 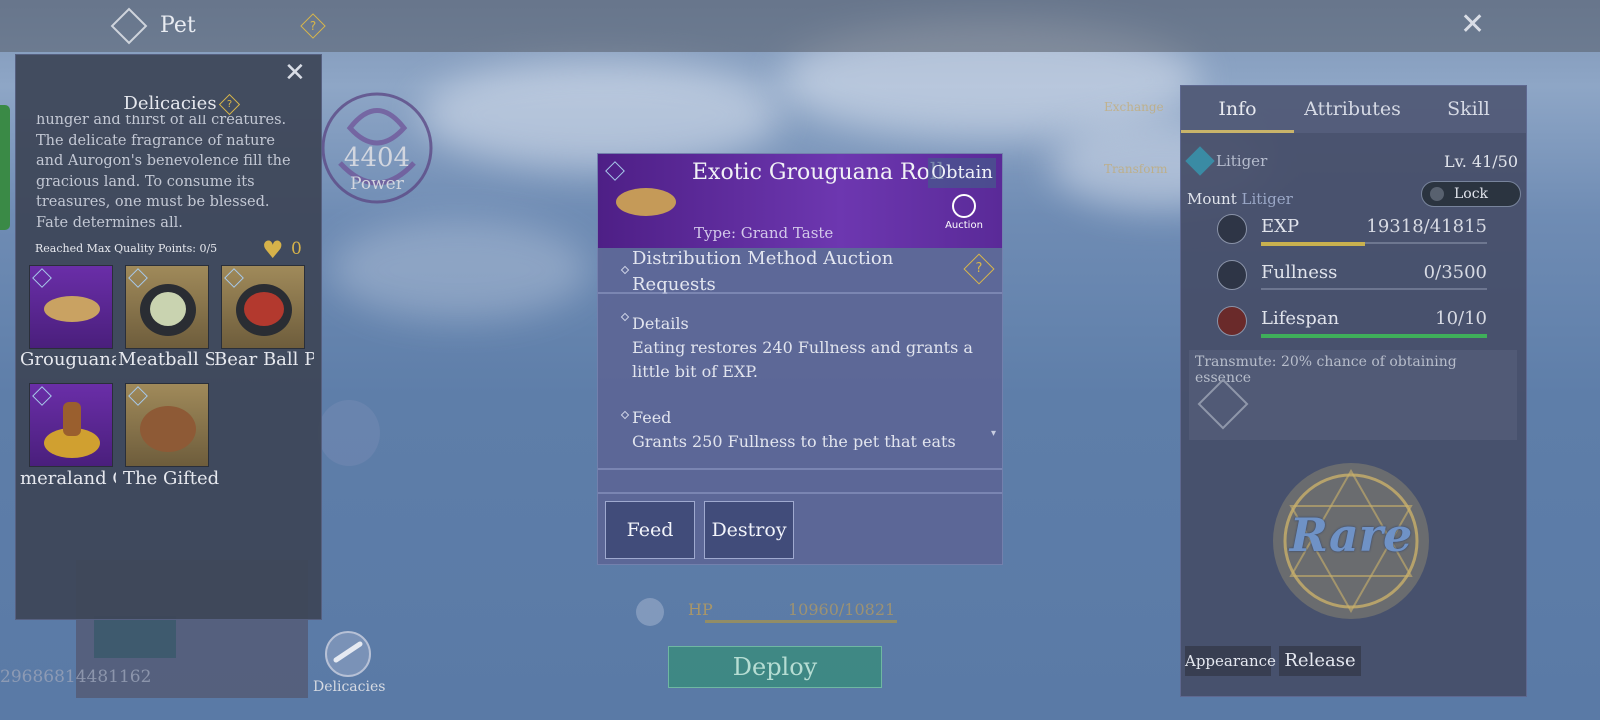 I want to click on pet-name: Litiger, so click(x=1242, y=161).